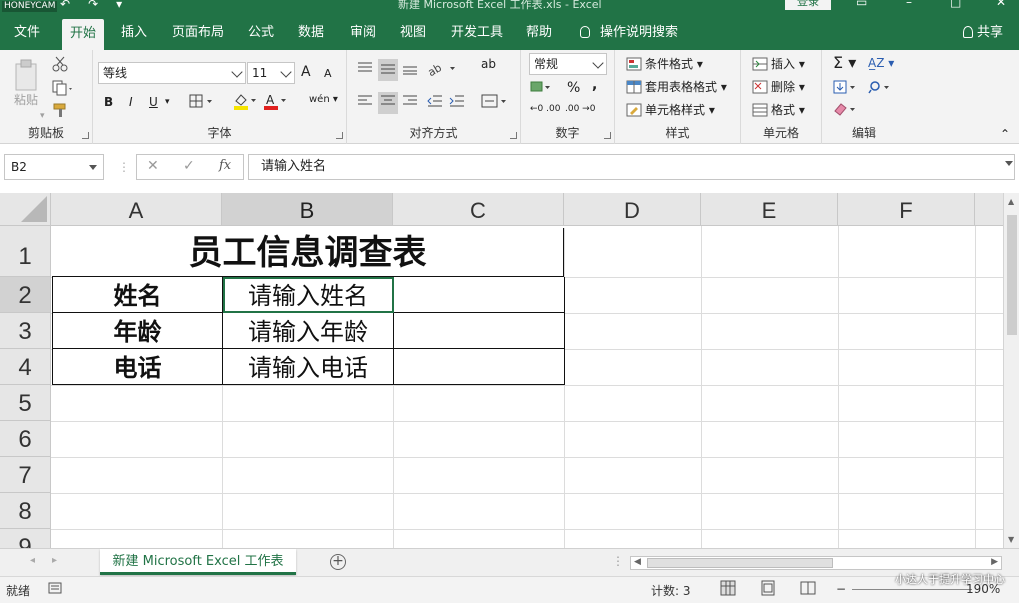 This screenshot has height=603, width=1019. Describe the element at coordinates (271, 73) in the screenshot. I see `font-size-select: 11` at that location.